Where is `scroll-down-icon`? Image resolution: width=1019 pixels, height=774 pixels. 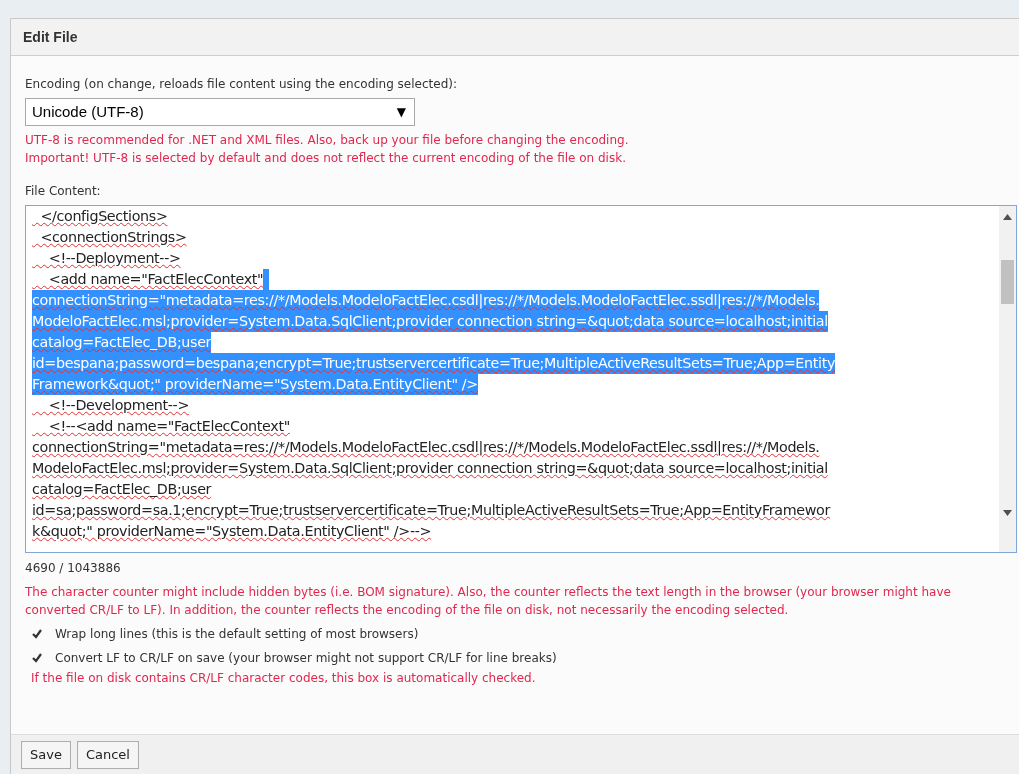 scroll-down-icon is located at coordinates (1007, 513).